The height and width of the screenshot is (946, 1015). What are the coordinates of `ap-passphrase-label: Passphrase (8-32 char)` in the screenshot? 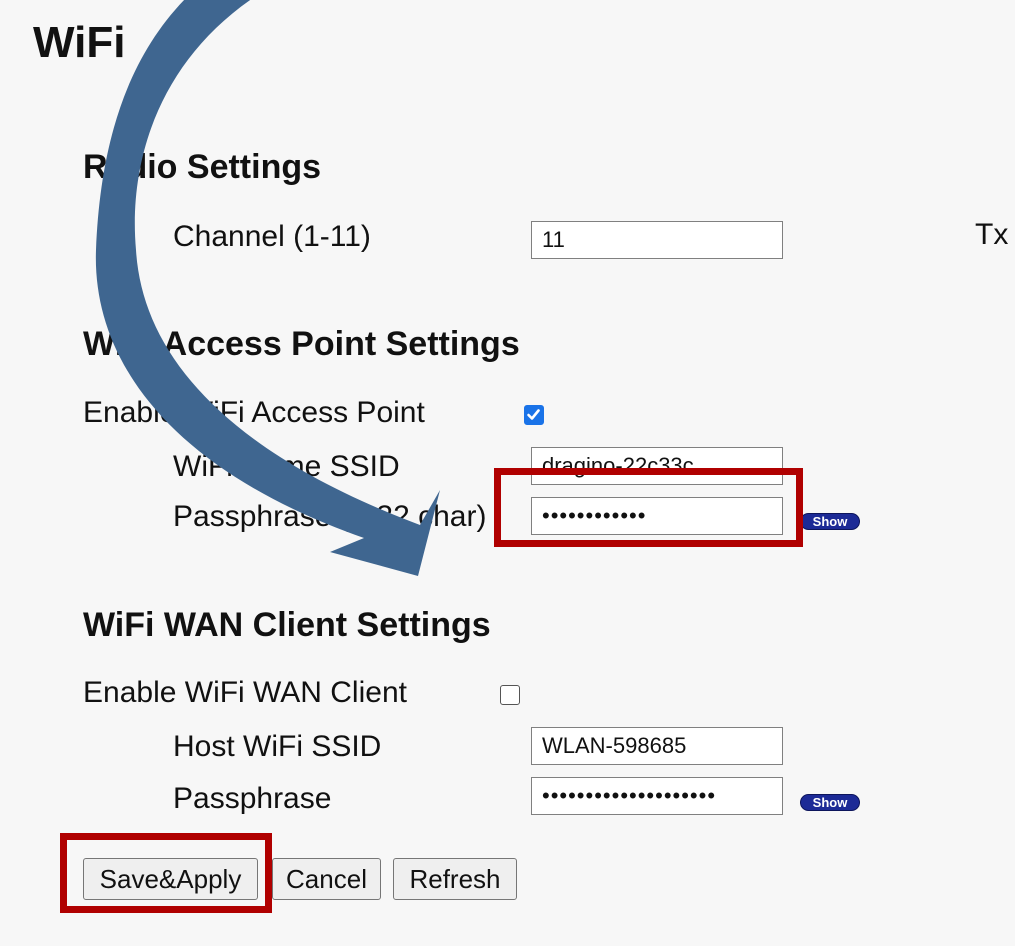 It's located at (330, 516).